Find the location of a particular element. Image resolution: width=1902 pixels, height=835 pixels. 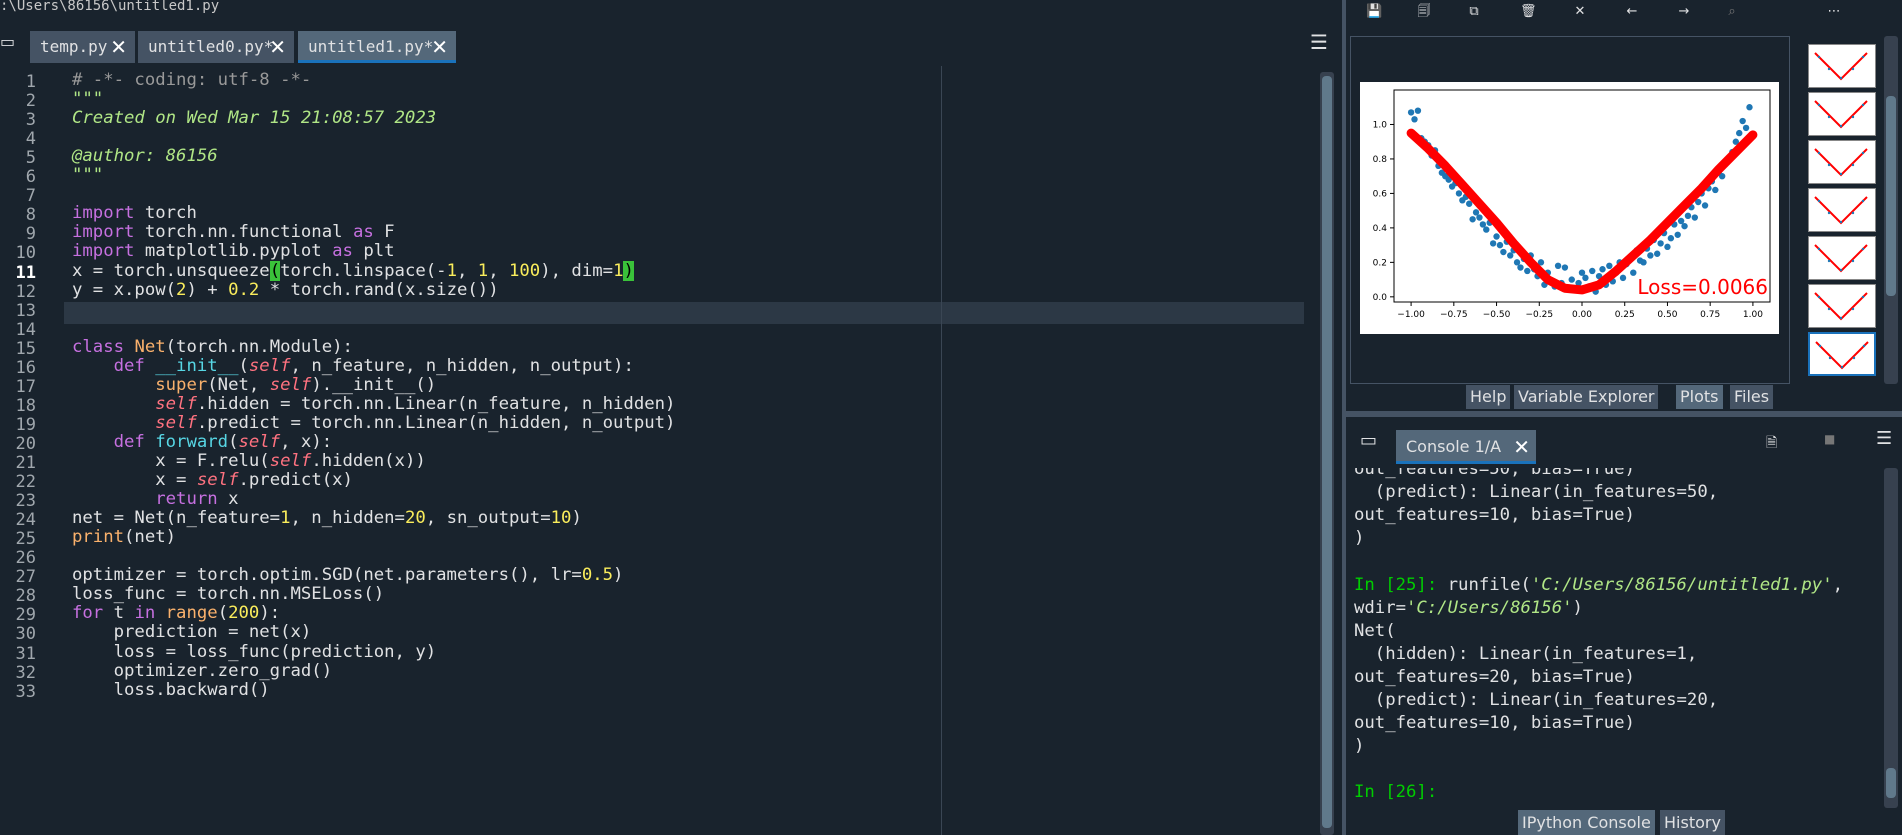

code-line: prediction = net(x) is located at coordinates (192, 632).